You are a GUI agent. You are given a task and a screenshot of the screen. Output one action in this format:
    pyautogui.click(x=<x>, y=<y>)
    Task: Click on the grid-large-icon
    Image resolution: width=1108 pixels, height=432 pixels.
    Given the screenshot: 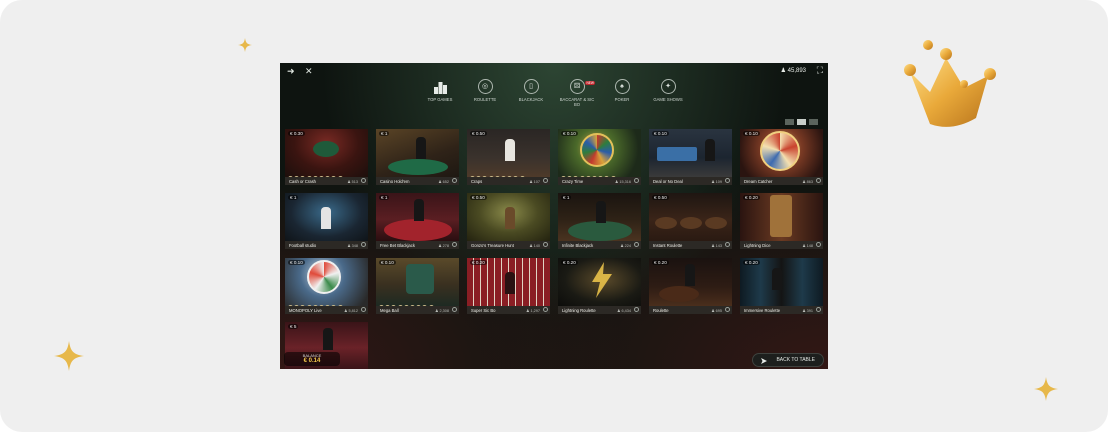 What is the action you would take?
    pyautogui.click(x=813, y=122)
    